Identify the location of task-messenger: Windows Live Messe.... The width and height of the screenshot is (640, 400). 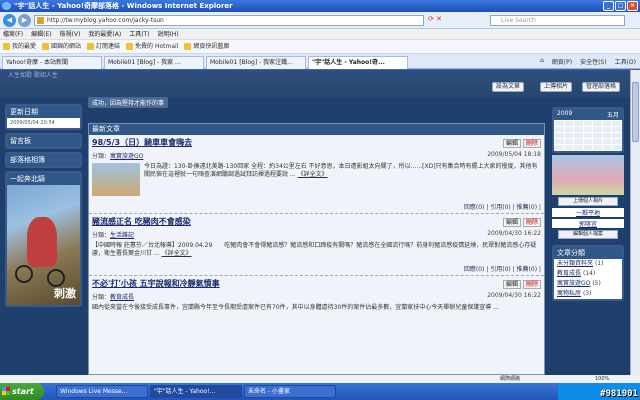
(102, 391).